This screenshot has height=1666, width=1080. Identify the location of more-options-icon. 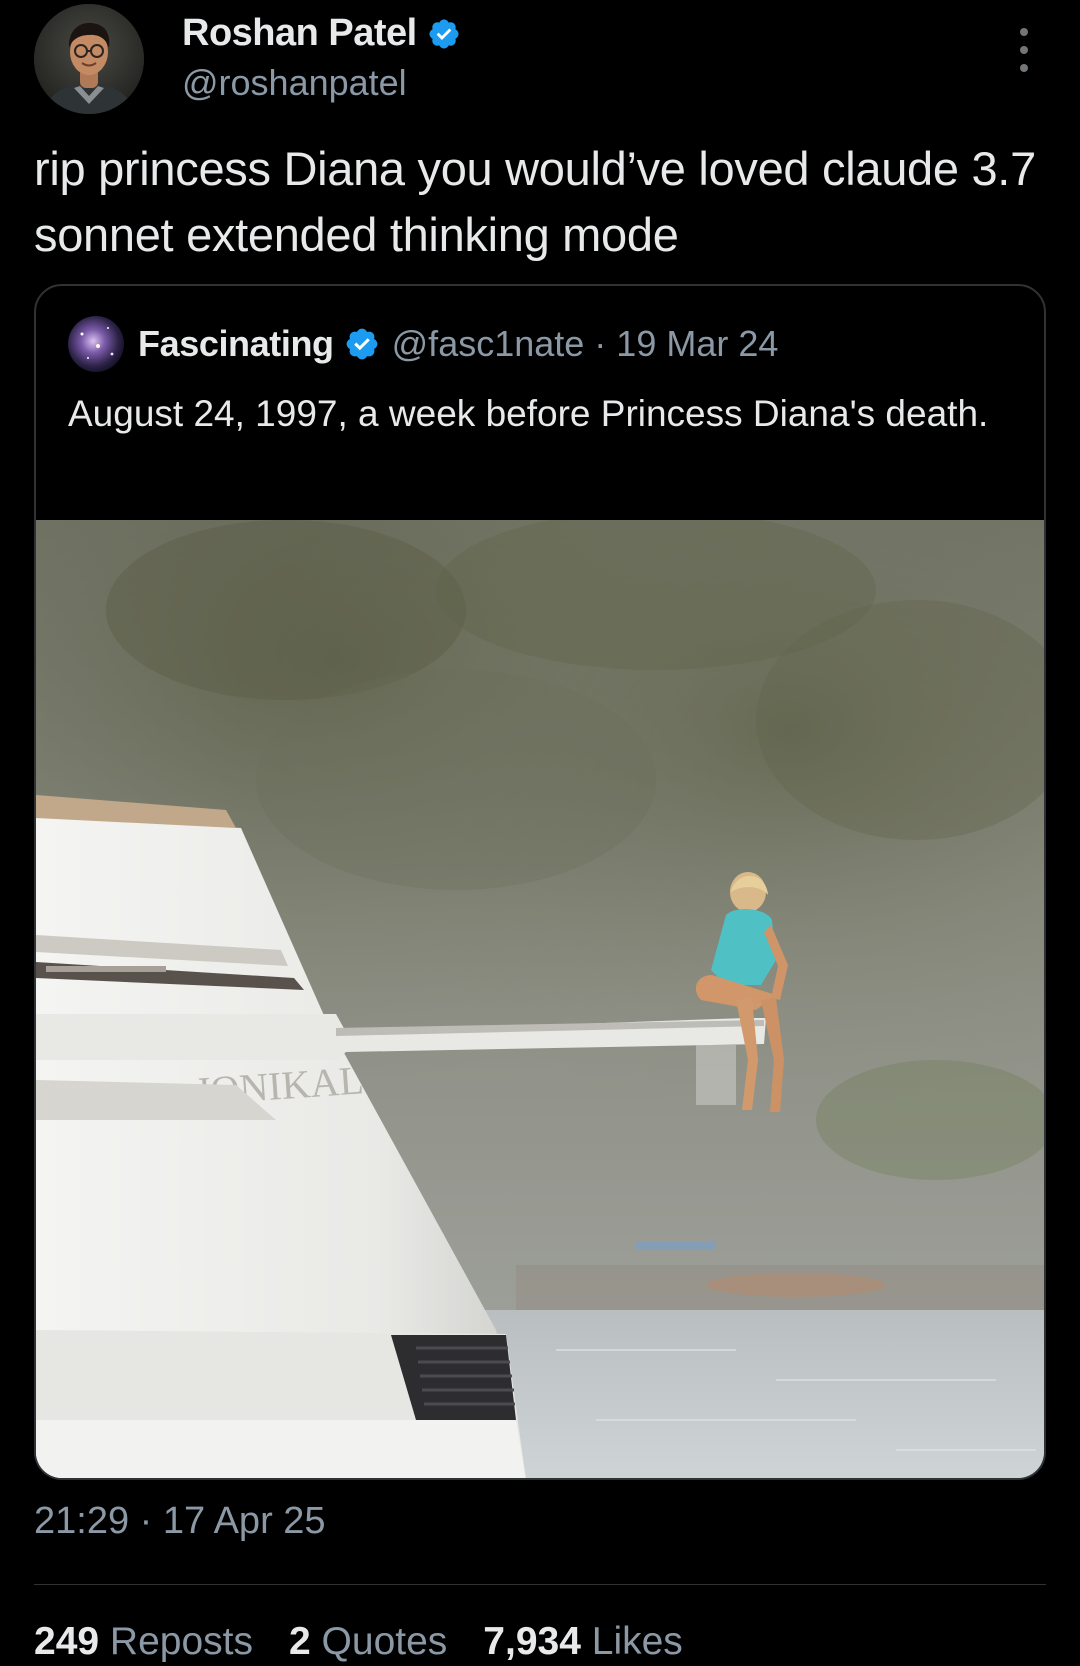
(1024, 50).